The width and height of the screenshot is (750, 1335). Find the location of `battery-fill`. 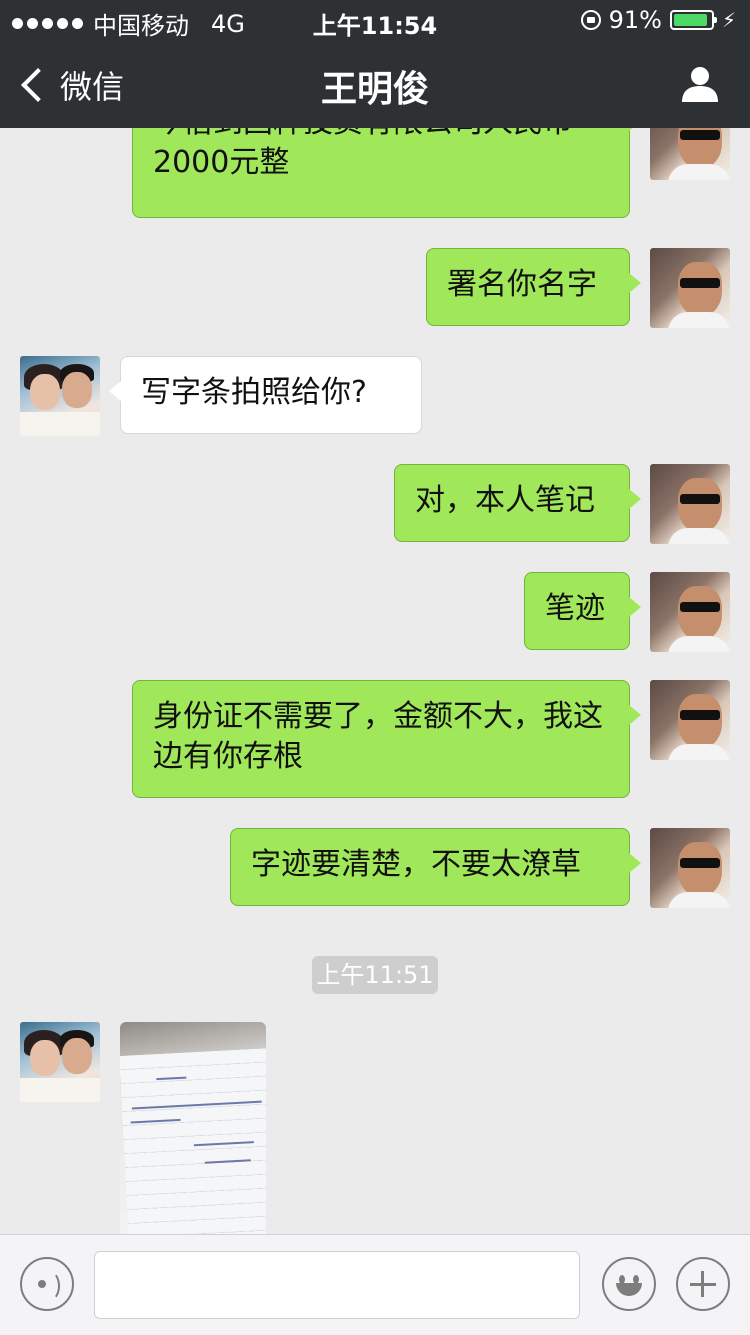

battery-fill is located at coordinates (690, 20).